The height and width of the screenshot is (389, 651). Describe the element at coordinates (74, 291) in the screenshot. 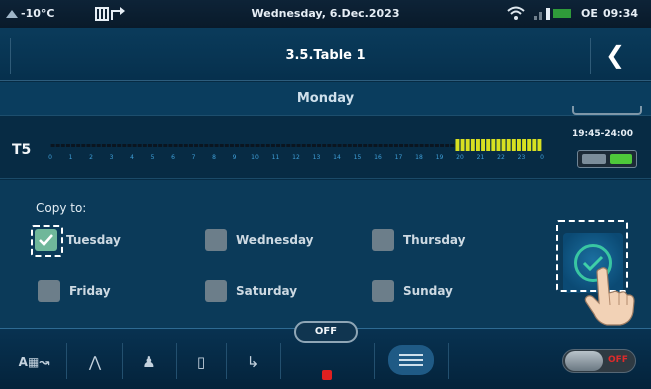

I see `copy-option-friday: Friday` at that location.